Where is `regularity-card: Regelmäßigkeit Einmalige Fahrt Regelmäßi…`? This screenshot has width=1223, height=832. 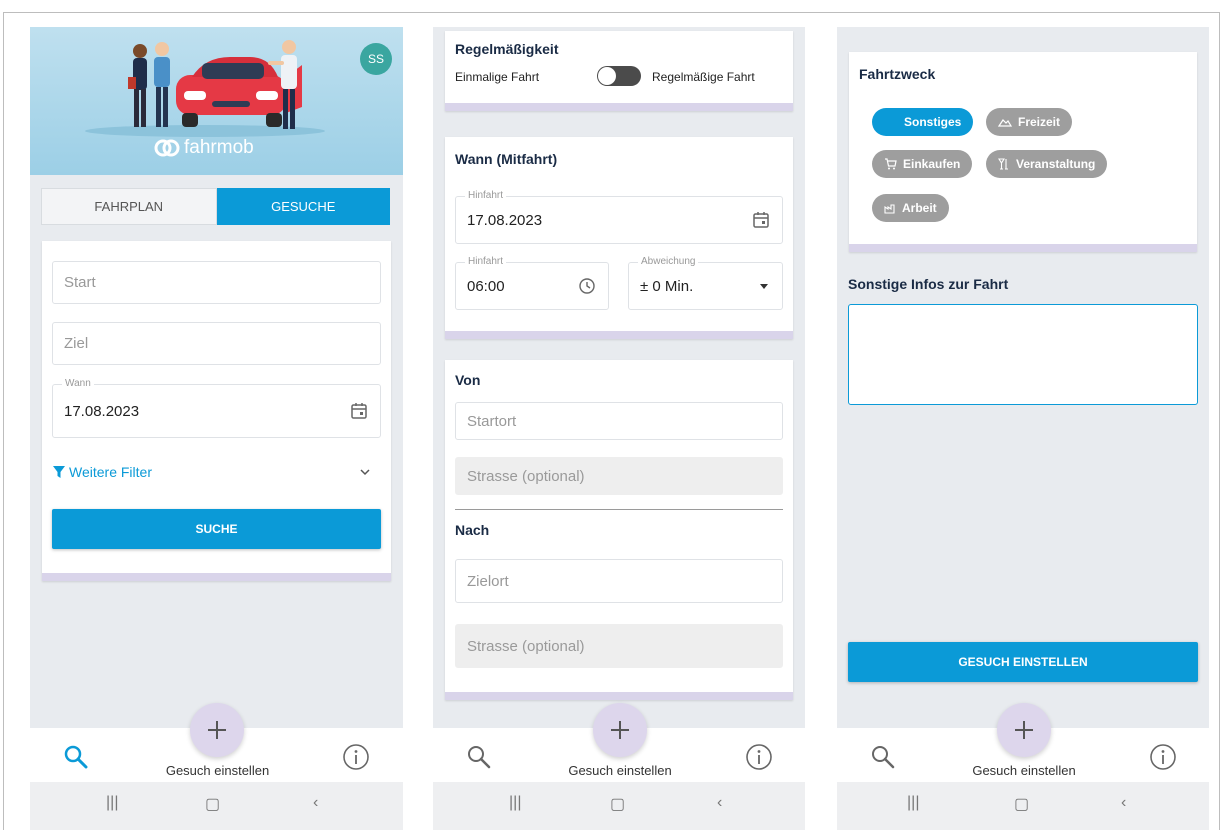 regularity-card: Regelmäßigkeit Einmalige Fahrt Regelmäßi… is located at coordinates (619, 71).